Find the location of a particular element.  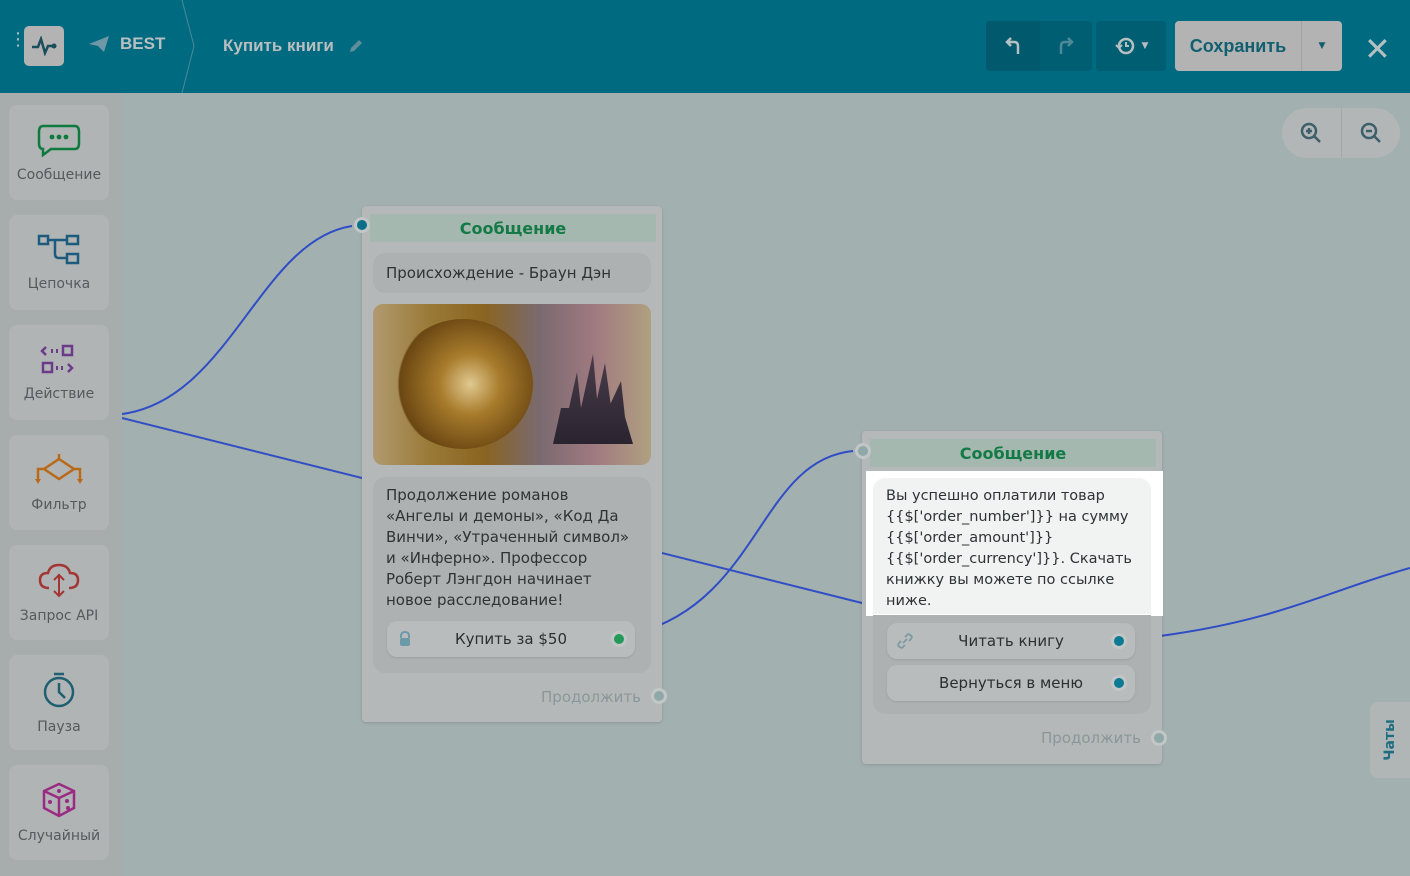

version-history-button: ▼ is located at coordinates (1131, 46).